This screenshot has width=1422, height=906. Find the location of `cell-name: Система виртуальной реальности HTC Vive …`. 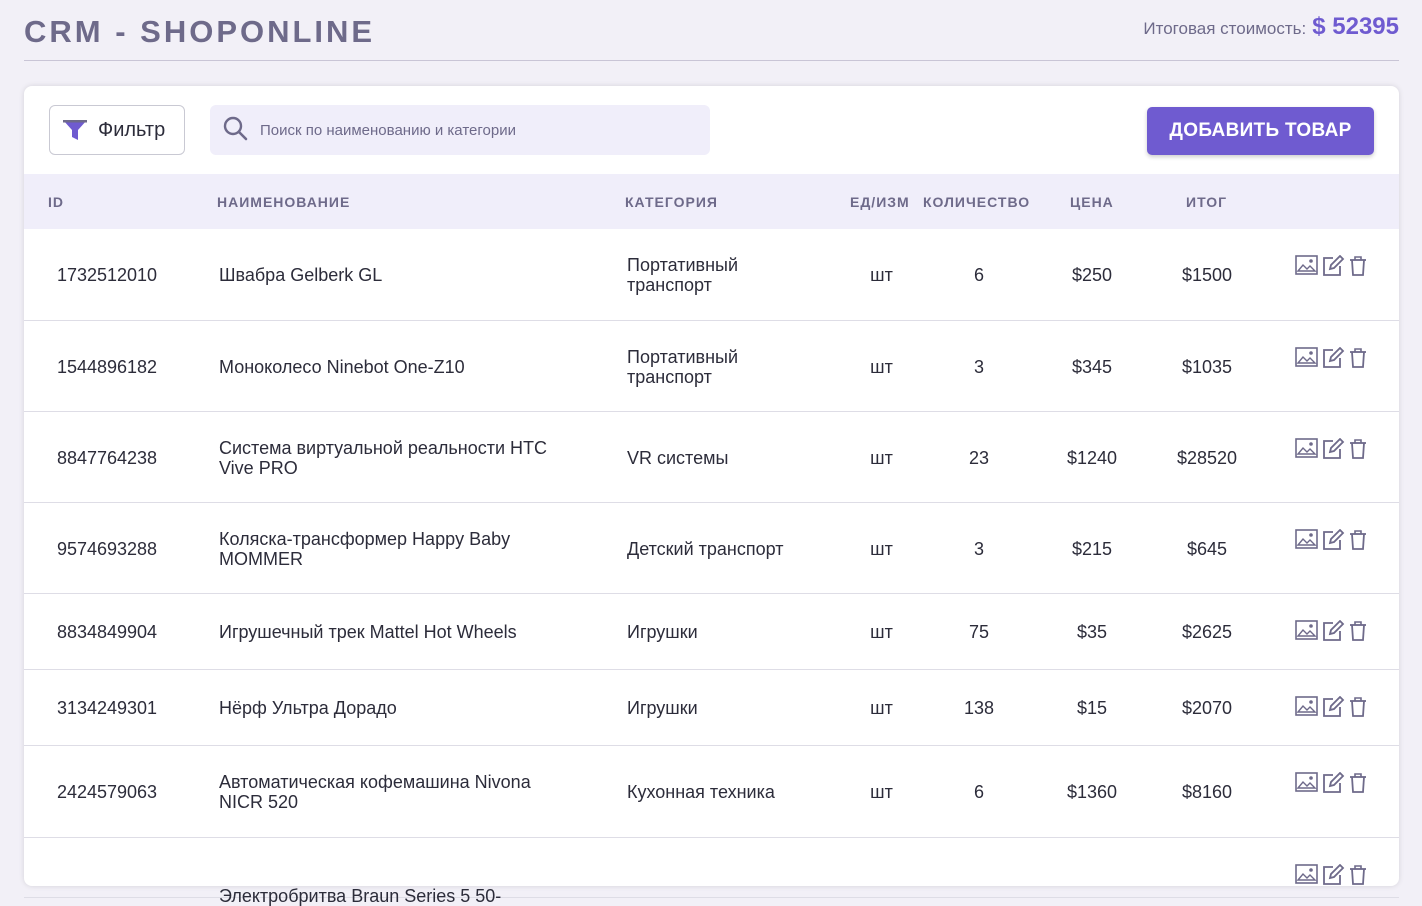

cell-name: Система виртуальной реальности HTC Vive … is located at coordinates (383, 458).